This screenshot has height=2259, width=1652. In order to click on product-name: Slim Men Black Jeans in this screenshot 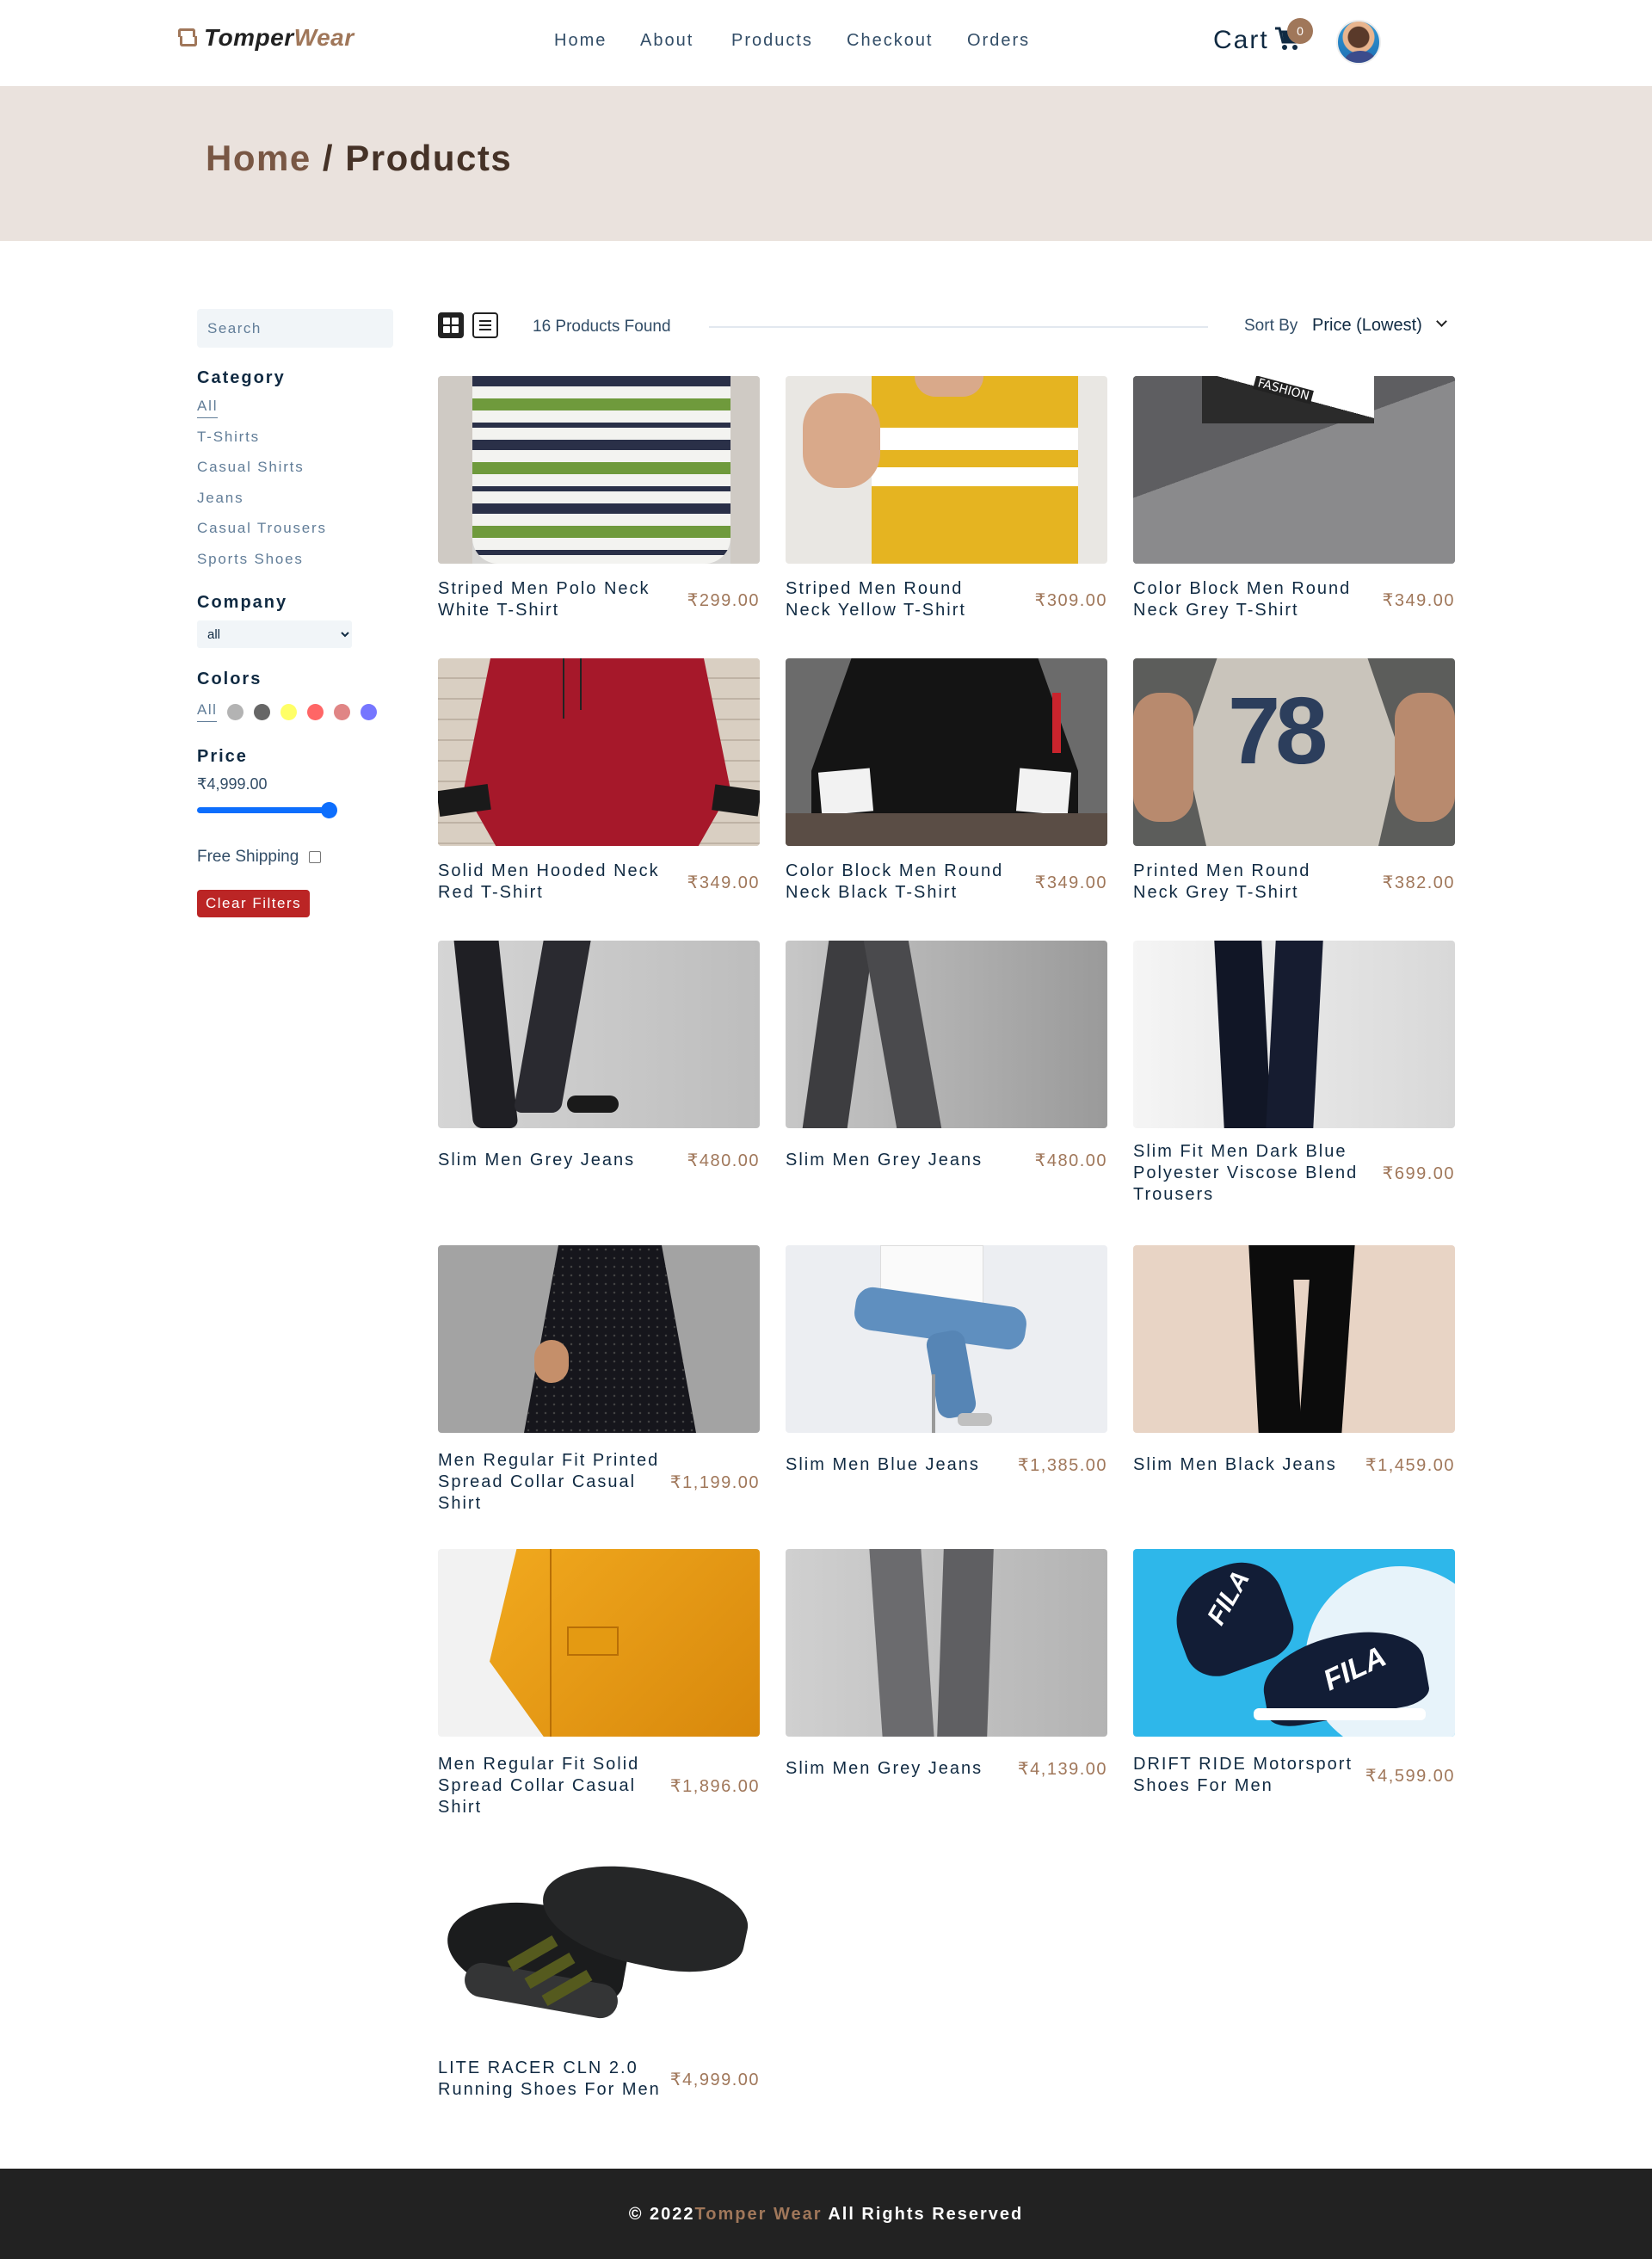, I will do `click(1235, 1464)`.